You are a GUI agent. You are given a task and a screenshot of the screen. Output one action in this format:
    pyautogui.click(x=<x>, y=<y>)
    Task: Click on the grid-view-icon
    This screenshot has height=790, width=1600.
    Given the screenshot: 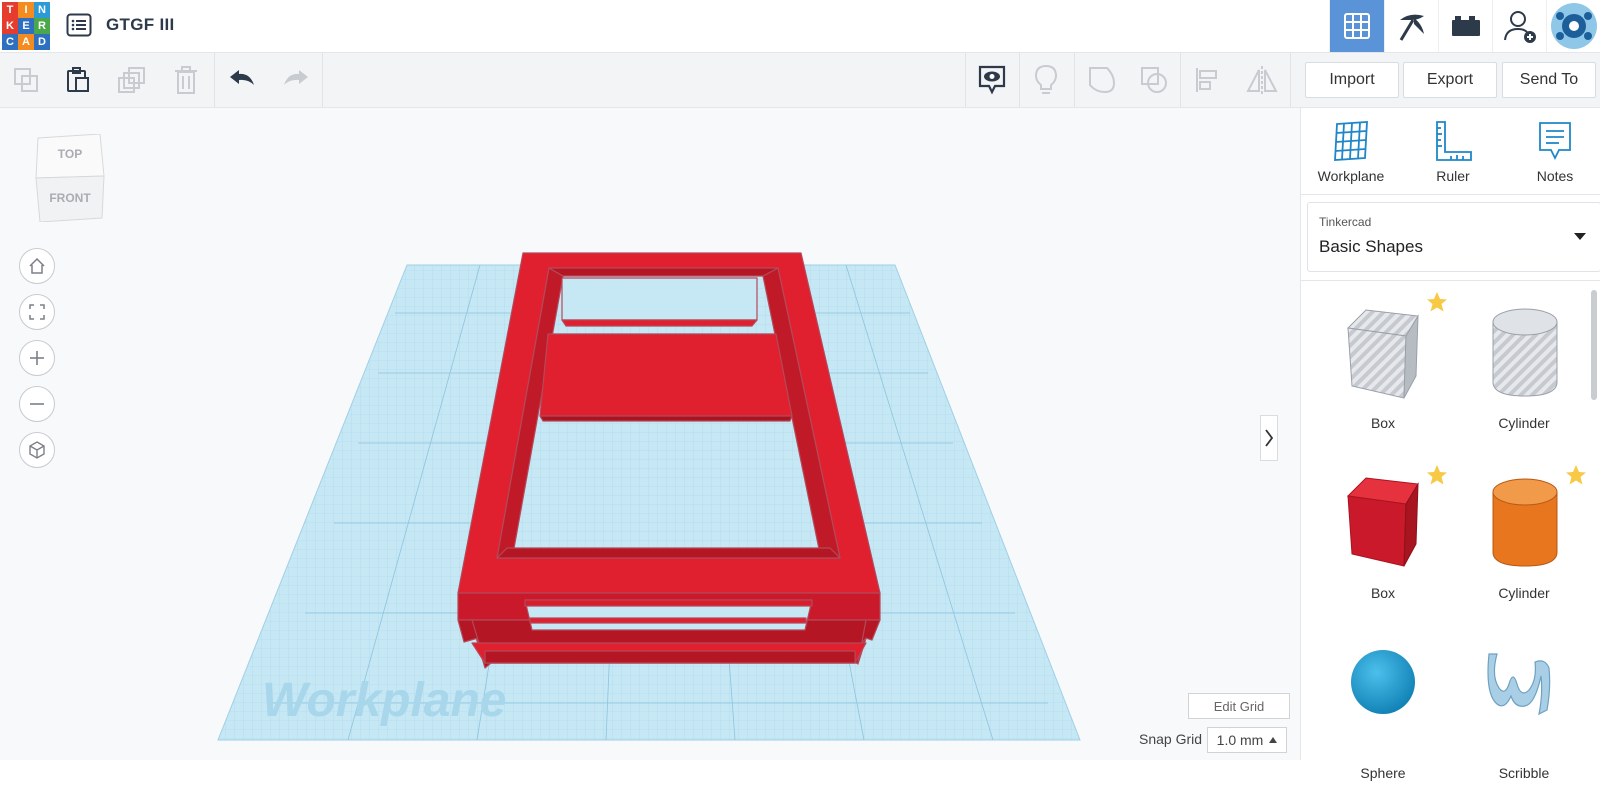 What is the action you would take?
    pyautogui.click(x=1357, y=26)
    